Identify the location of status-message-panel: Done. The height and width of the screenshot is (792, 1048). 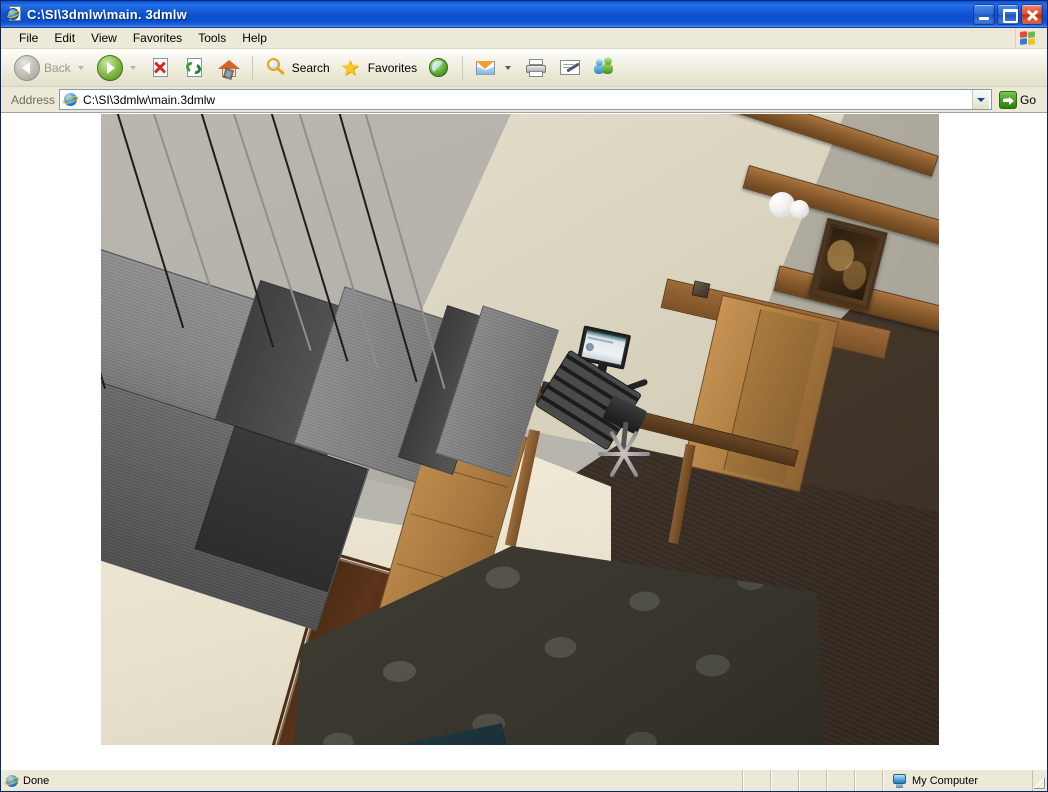
(372, 780).